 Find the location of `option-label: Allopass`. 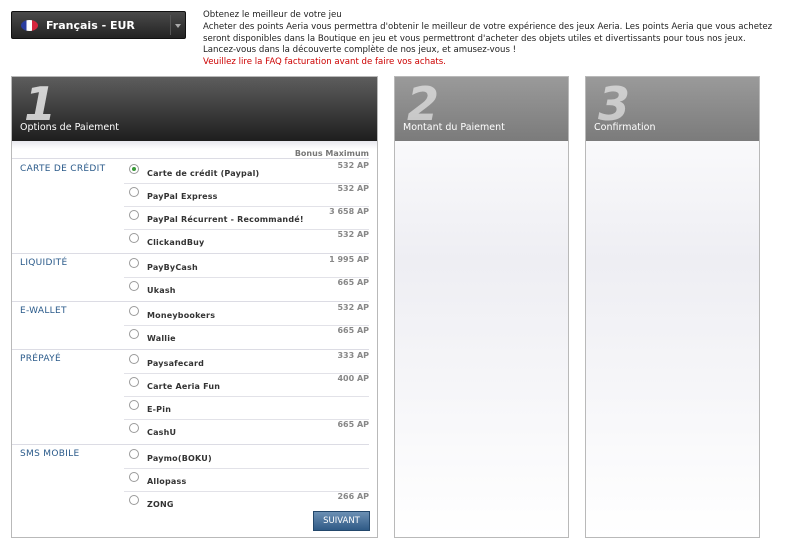

option-label: Allopass is located at coordinates (167, 481).